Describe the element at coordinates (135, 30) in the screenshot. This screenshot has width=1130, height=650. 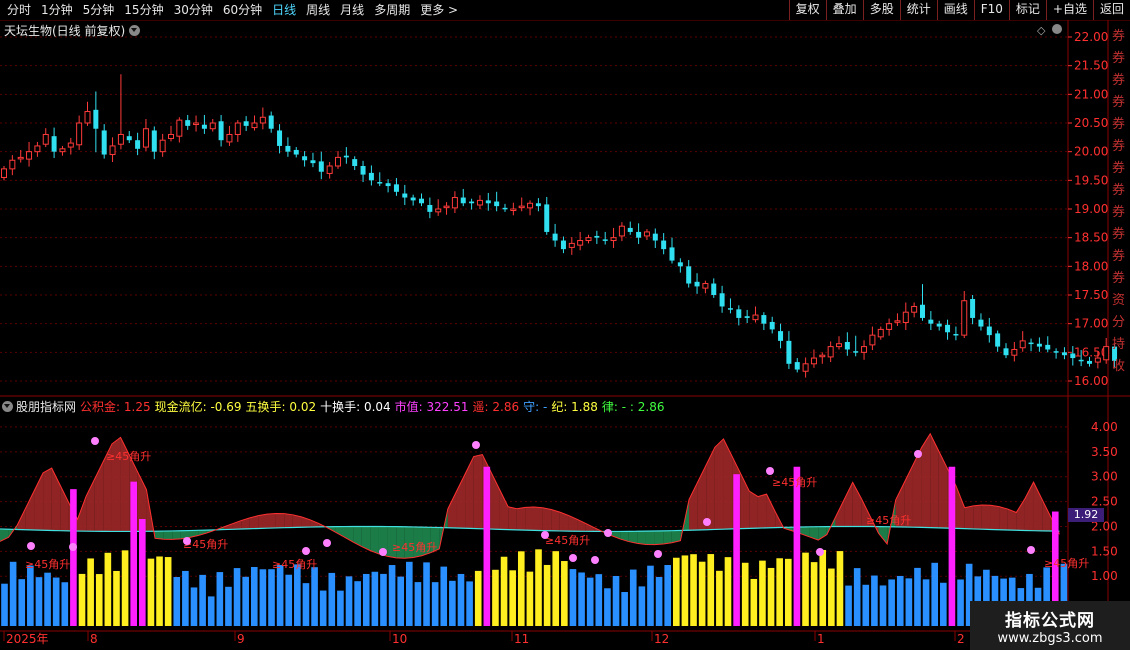
I see `dropdown-circle-icon` at that location.